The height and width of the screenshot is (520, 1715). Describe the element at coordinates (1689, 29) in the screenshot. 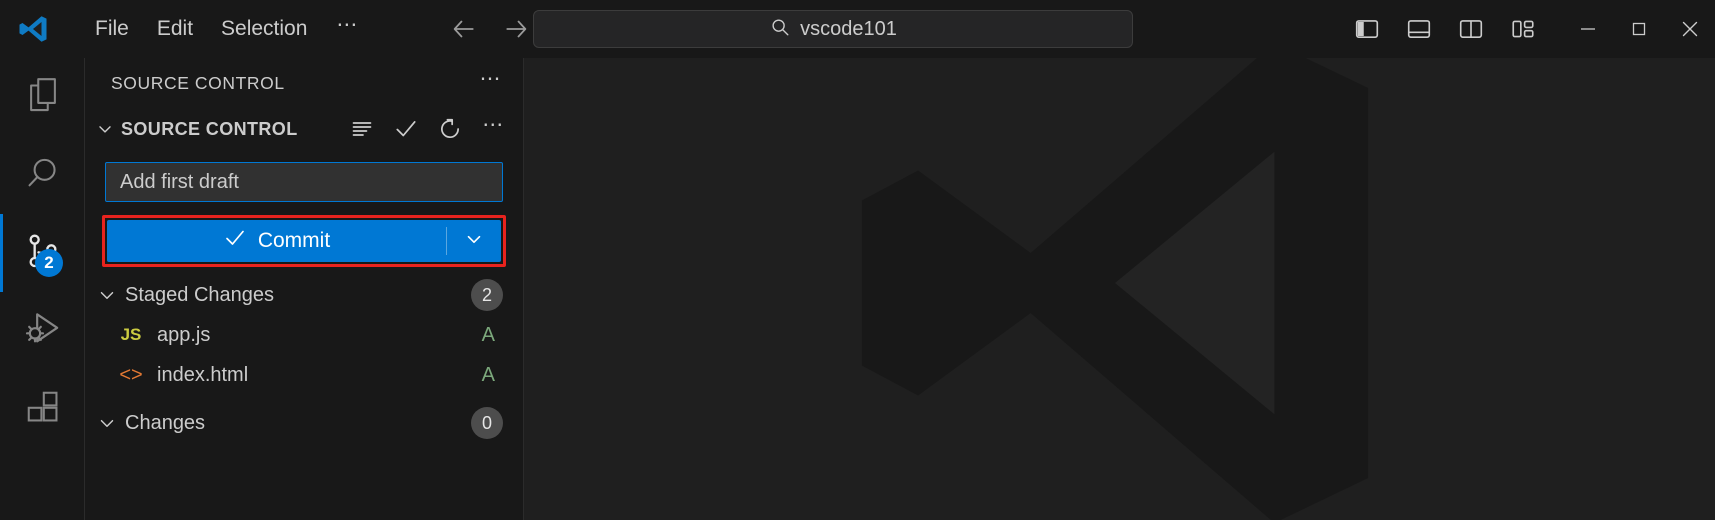

I see `close-icon` at that location.